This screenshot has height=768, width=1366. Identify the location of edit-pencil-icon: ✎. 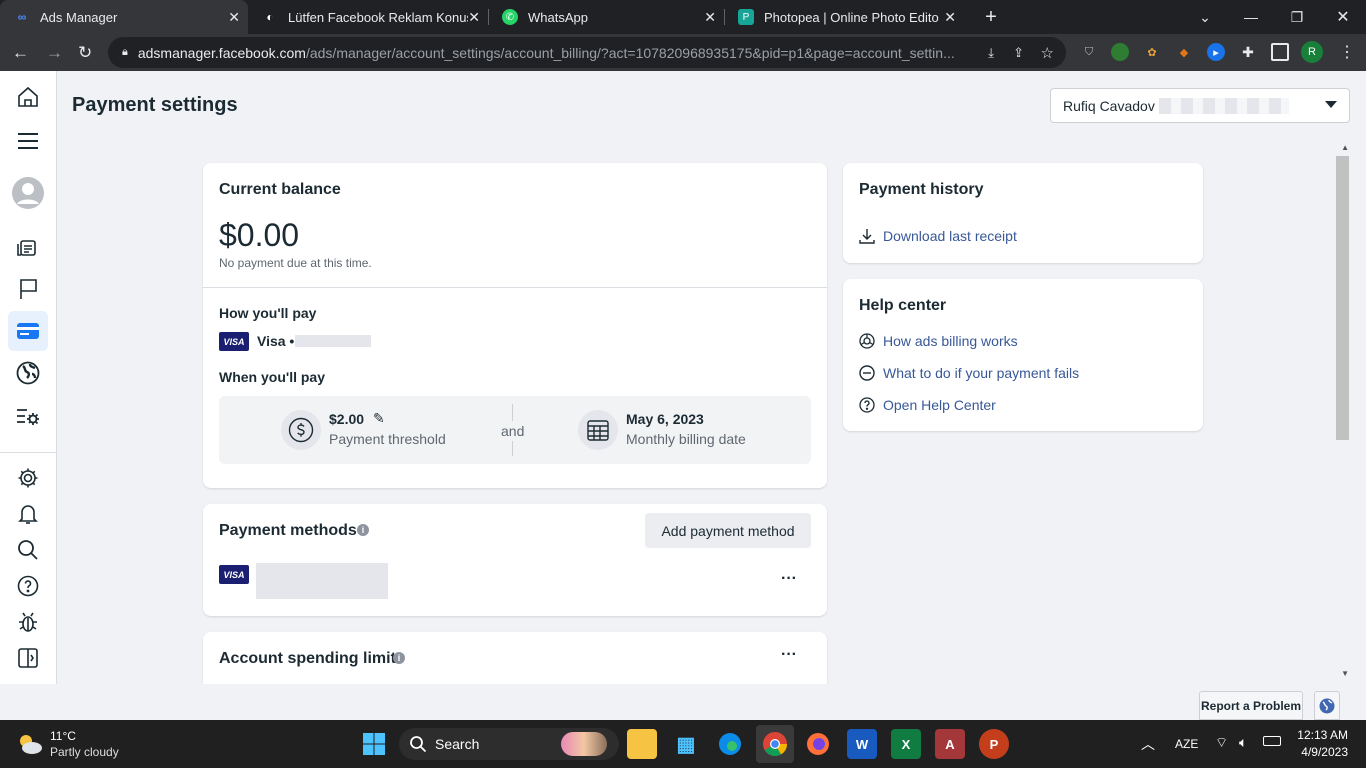
(379, 418).